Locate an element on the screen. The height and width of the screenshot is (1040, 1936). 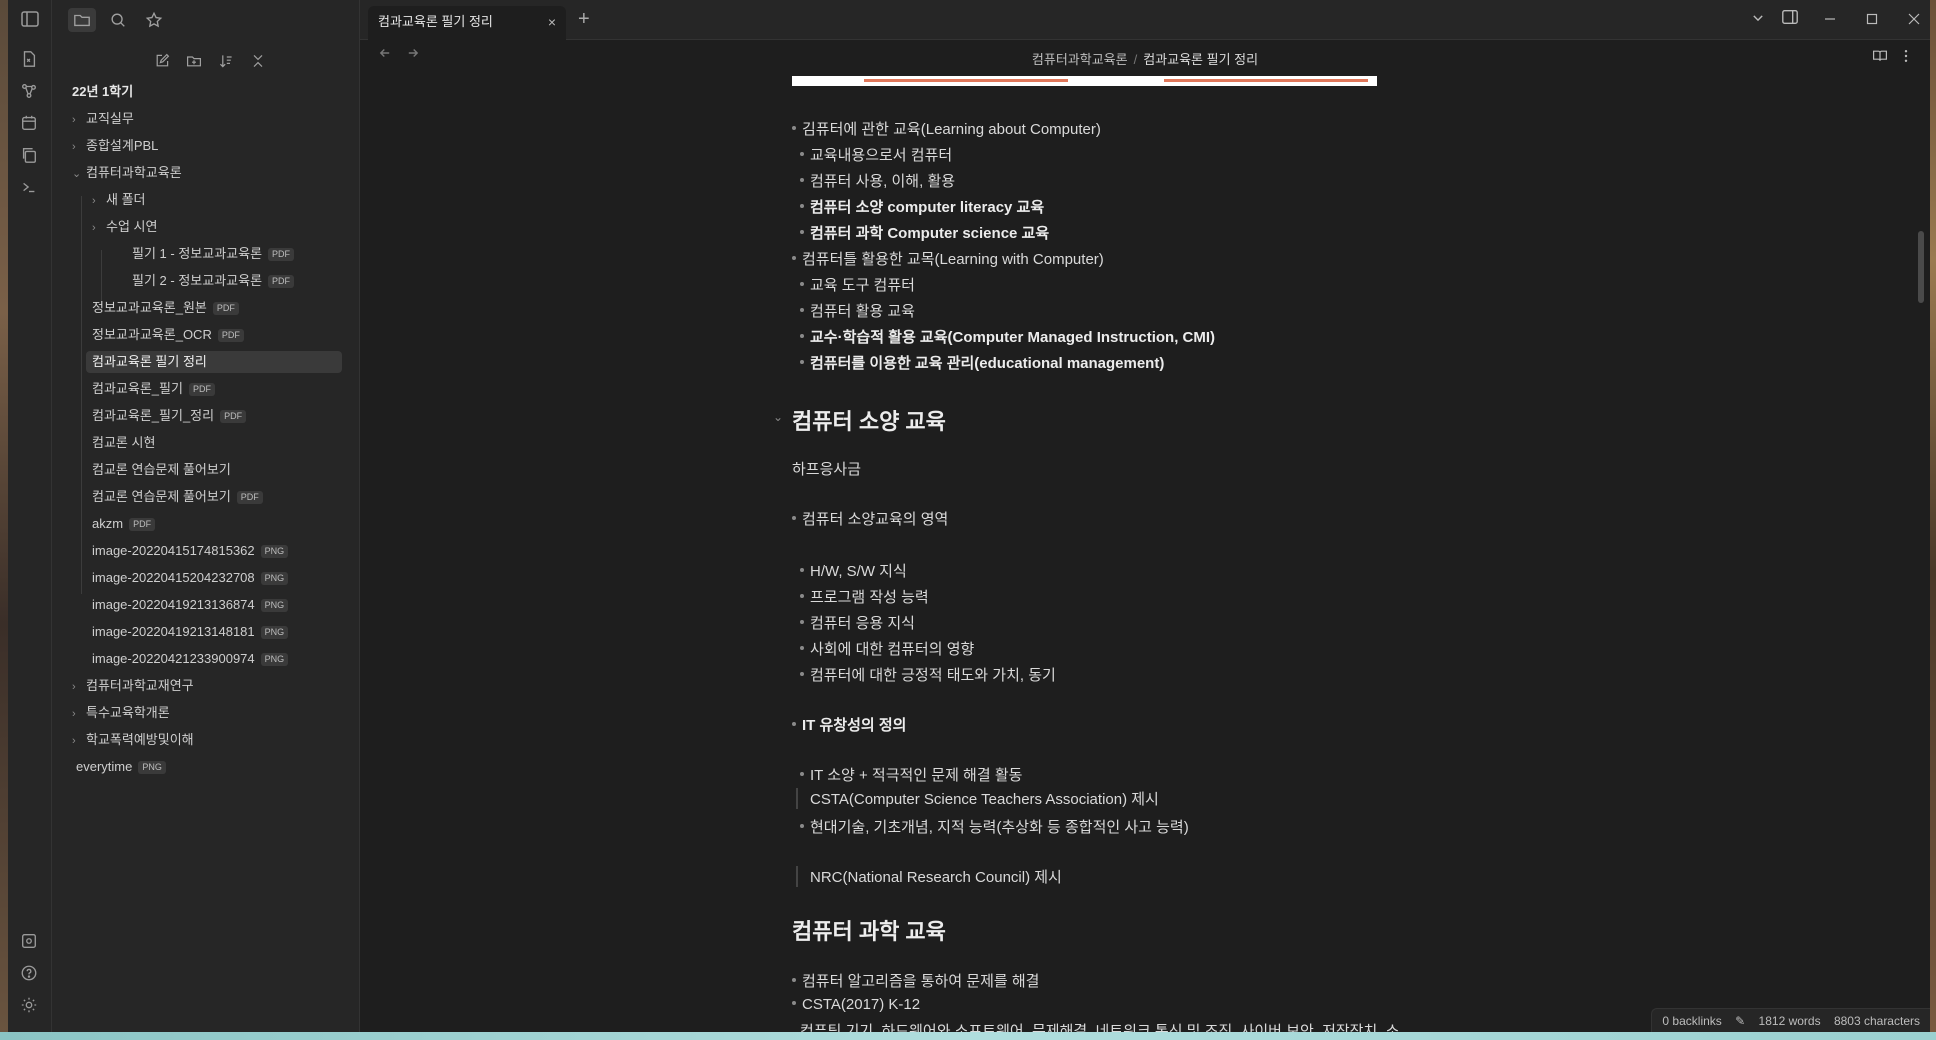
tree-file: 컴과교육론_필기 PDF is located at coordinates (153, 389).